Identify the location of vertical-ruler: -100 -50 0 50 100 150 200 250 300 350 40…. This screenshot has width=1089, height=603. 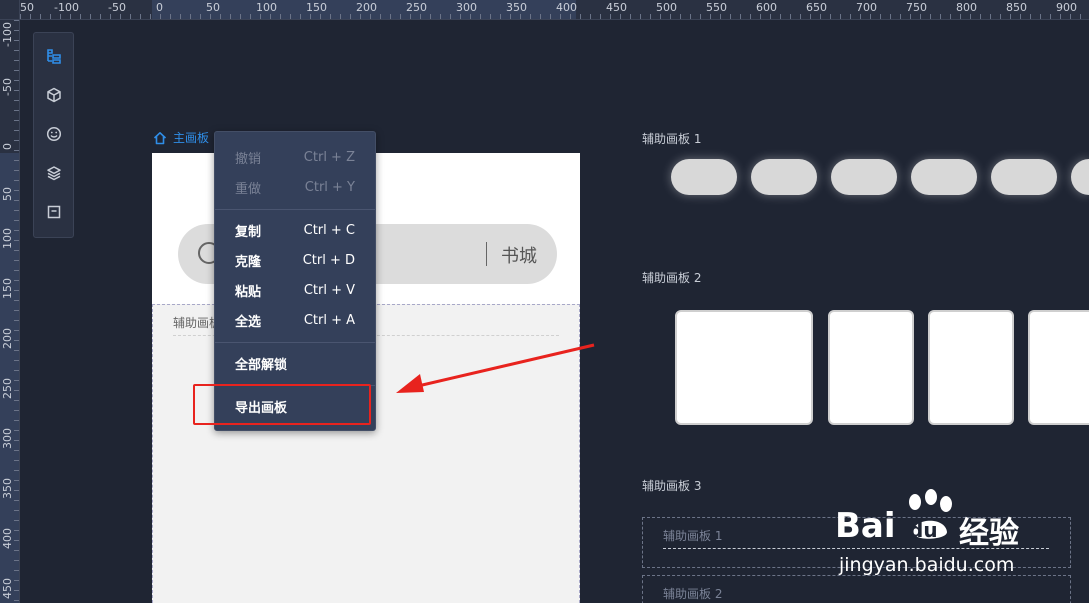
(10, 311).